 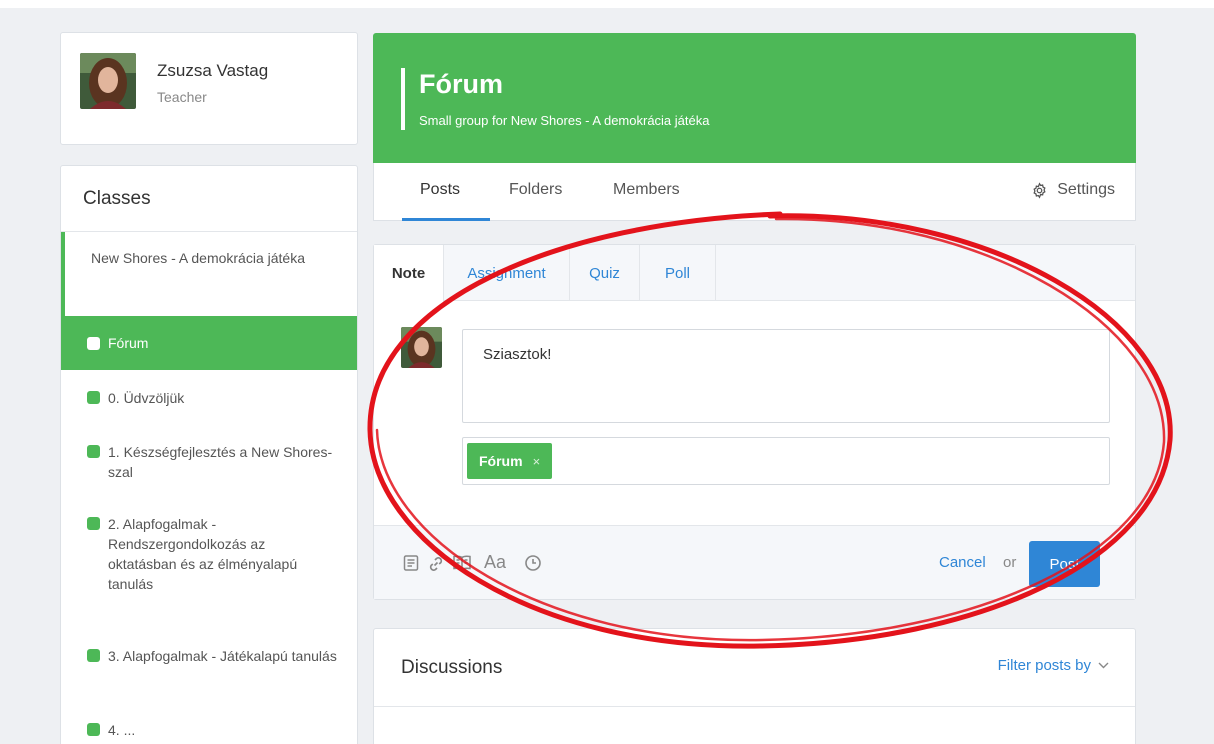 I want to click on composer-avatar, so click(x=421, y=347).